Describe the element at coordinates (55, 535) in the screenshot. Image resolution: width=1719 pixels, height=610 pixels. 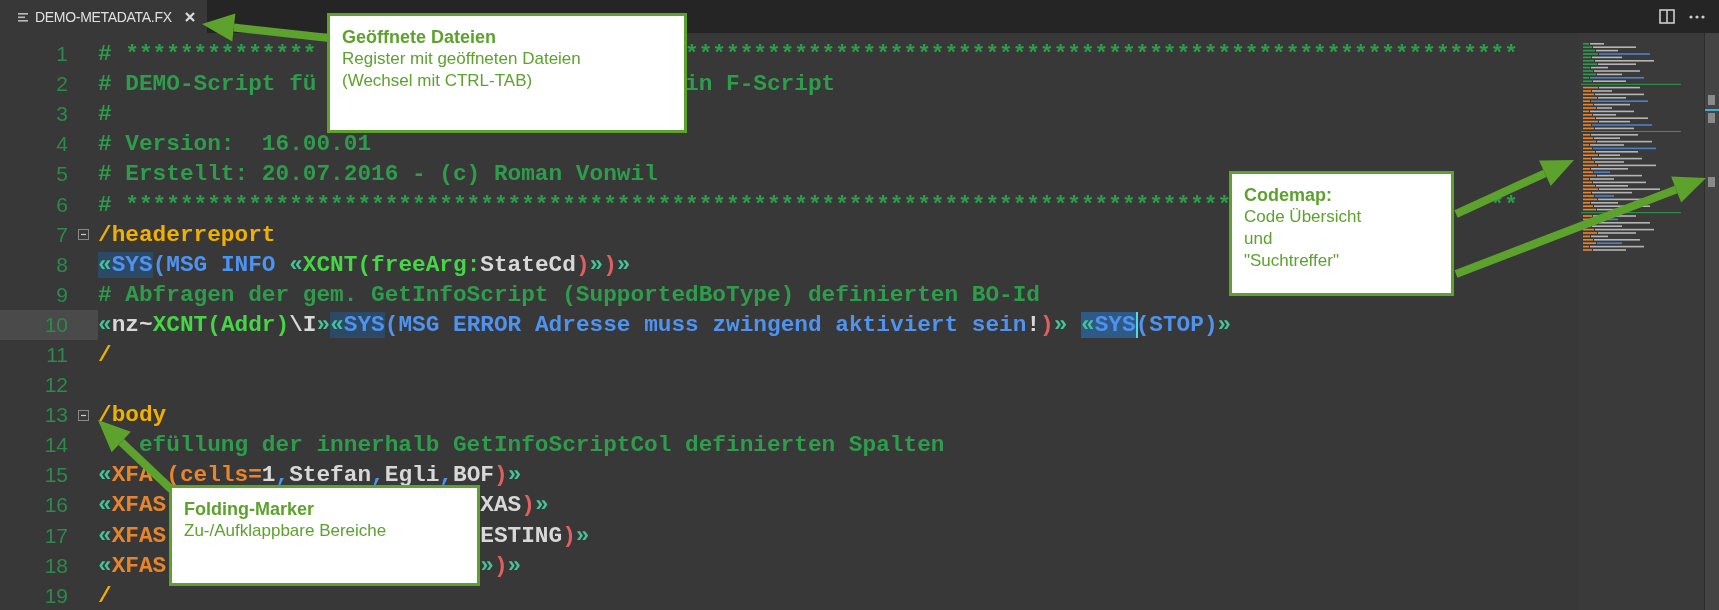
I see `line-number: 17` at that location.